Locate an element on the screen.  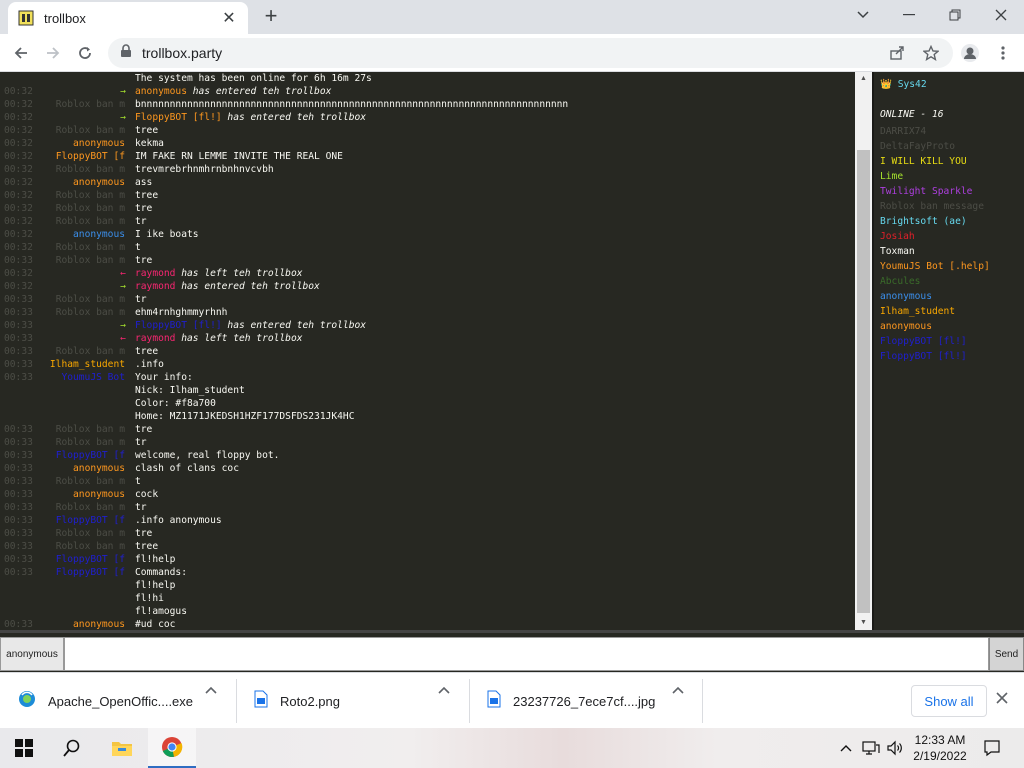
message-body: tre is located at coordinates (144, 260).